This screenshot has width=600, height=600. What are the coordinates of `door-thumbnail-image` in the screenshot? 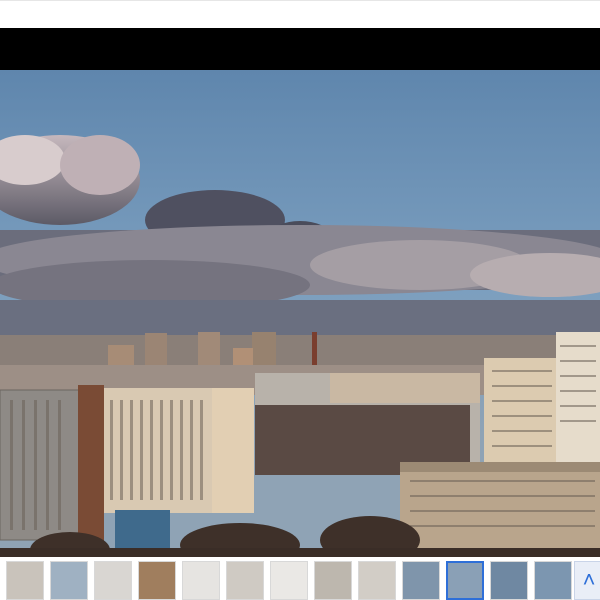 It's located at (157, 580).